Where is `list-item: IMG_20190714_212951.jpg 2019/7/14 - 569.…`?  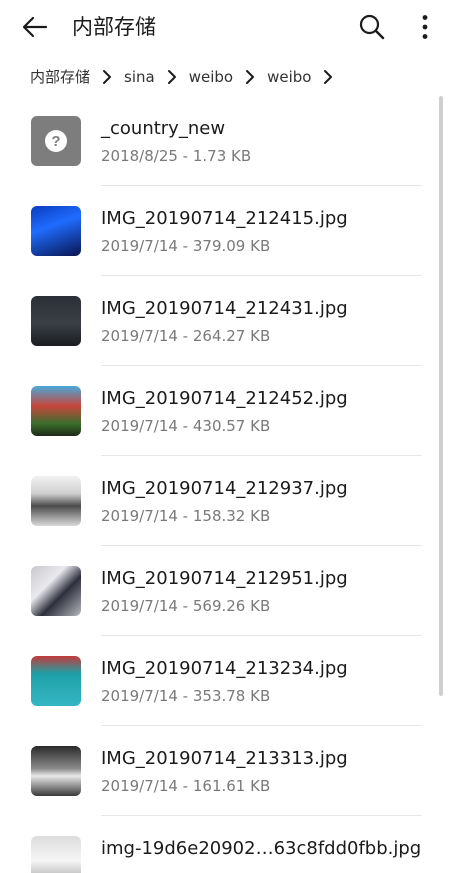
list-item: IMG_20190714_212951.jpg 2019/7/14 - 569.… is located at coordinates (227, 591).